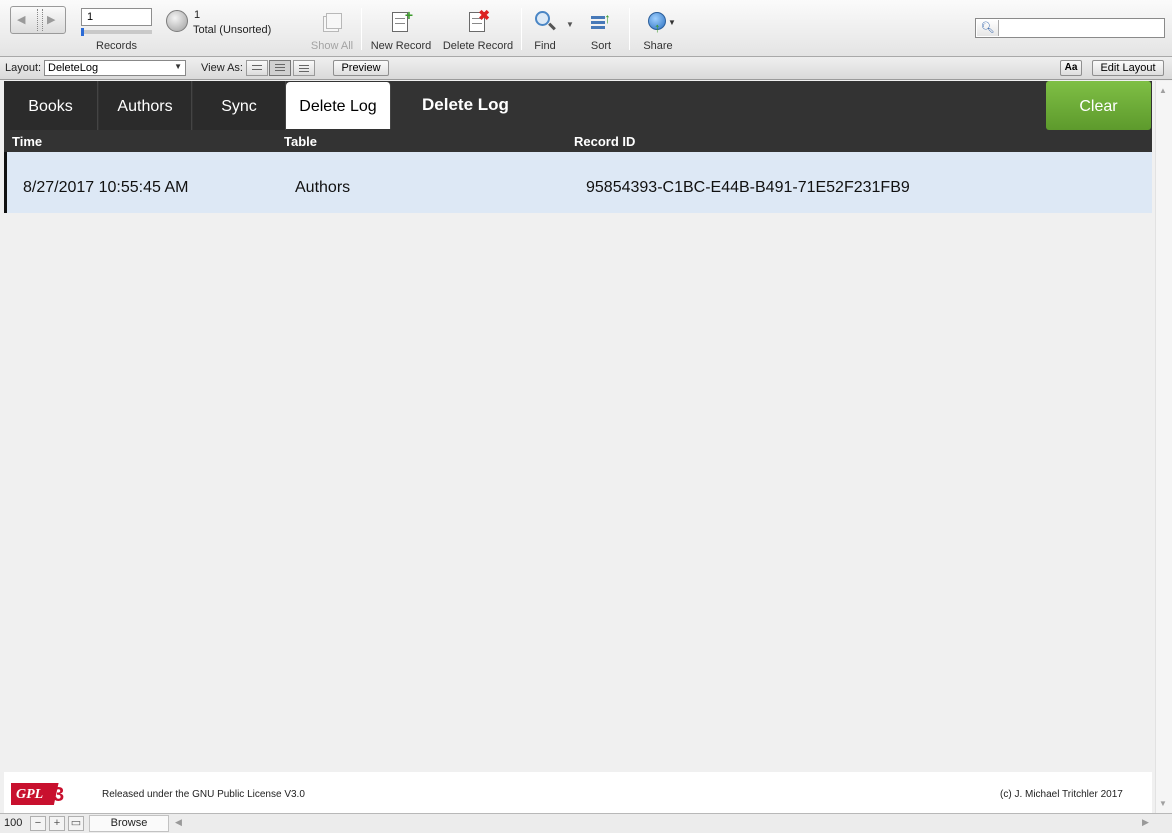 The image size is (1172, 833). Describe the element at coordinates (300, 141) in the screenshot. I see `column-header-table: Table` at that location.